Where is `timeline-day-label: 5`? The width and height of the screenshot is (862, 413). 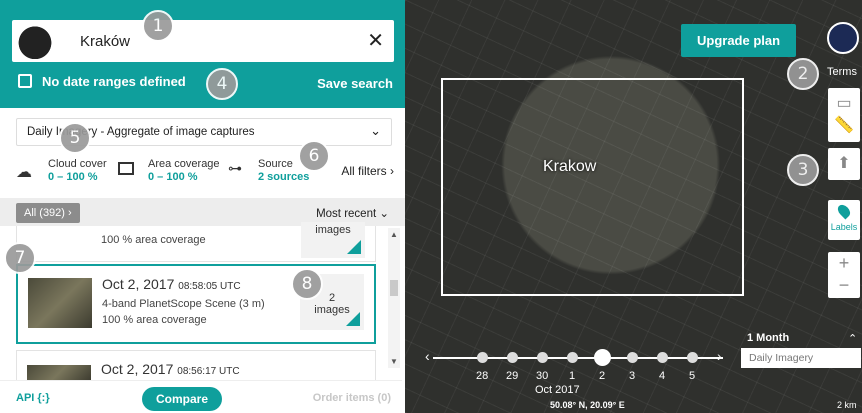 timeline-day-label: 5 is located at coordinates (692, 376).